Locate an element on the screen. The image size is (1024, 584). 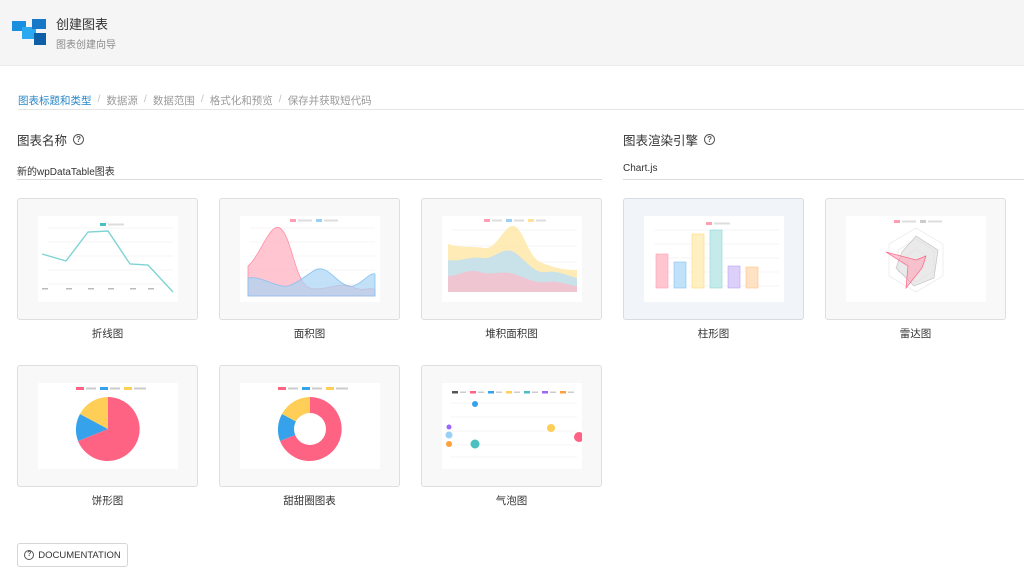
chart-type-line-label: 折线图 is located at coordinates (107, 333).